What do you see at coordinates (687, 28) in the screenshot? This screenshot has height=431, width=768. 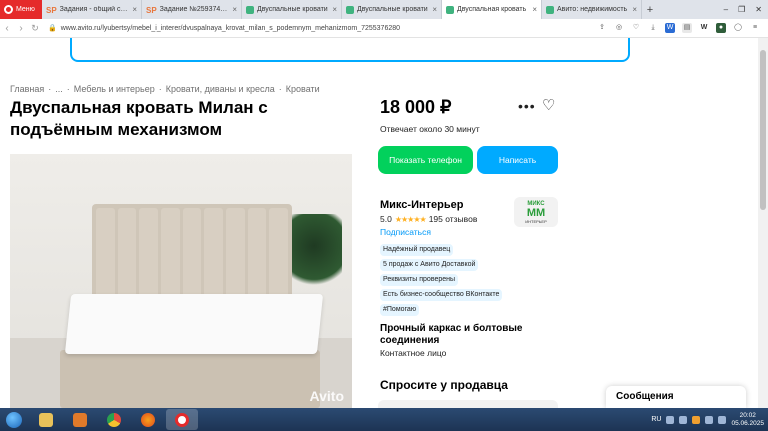 I see `extension-icon: ▤` at bounding box center [687, 28].